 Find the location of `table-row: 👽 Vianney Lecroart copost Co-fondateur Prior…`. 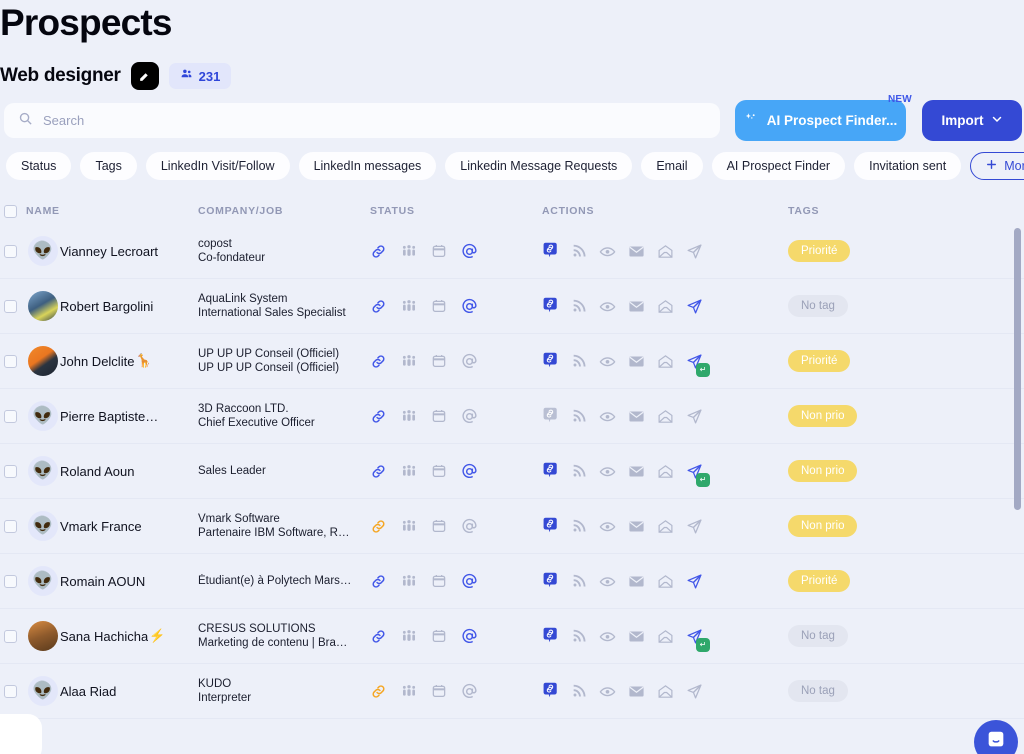

table-row: 👽 Vianney Lecroart copost Co-fondateur Prior… is located at coordinates (512, 251).